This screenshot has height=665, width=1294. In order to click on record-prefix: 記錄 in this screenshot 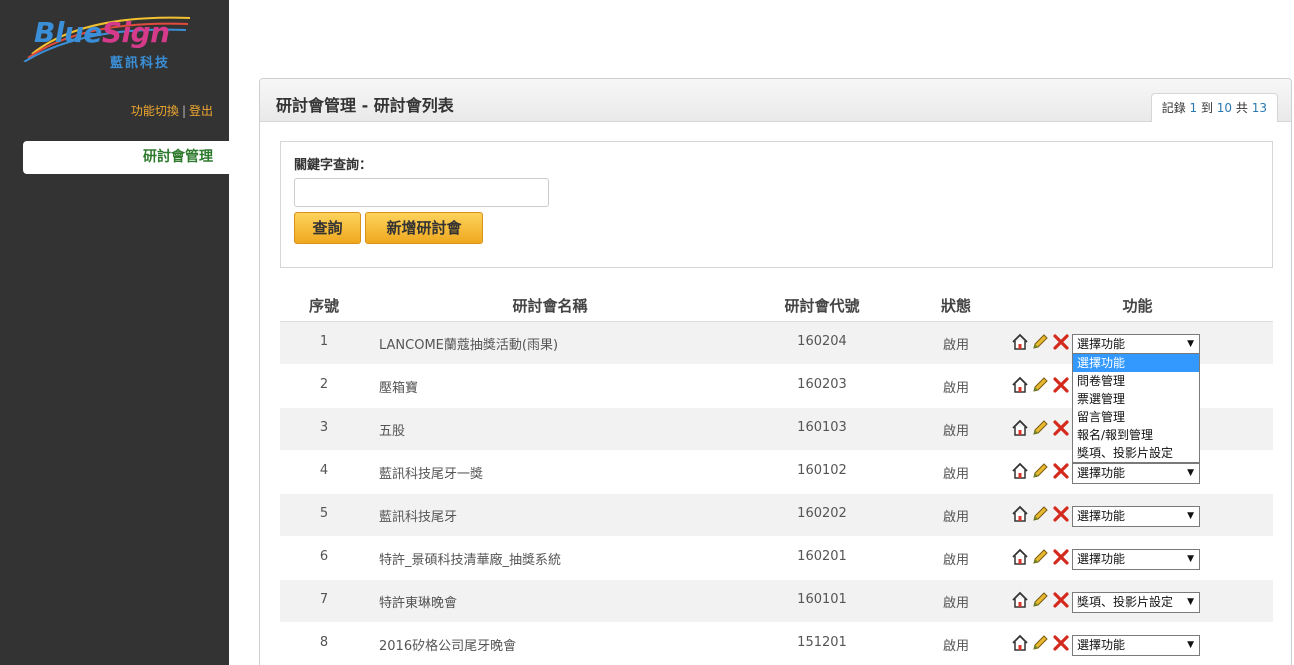, I will do `click(1175, 108)`.